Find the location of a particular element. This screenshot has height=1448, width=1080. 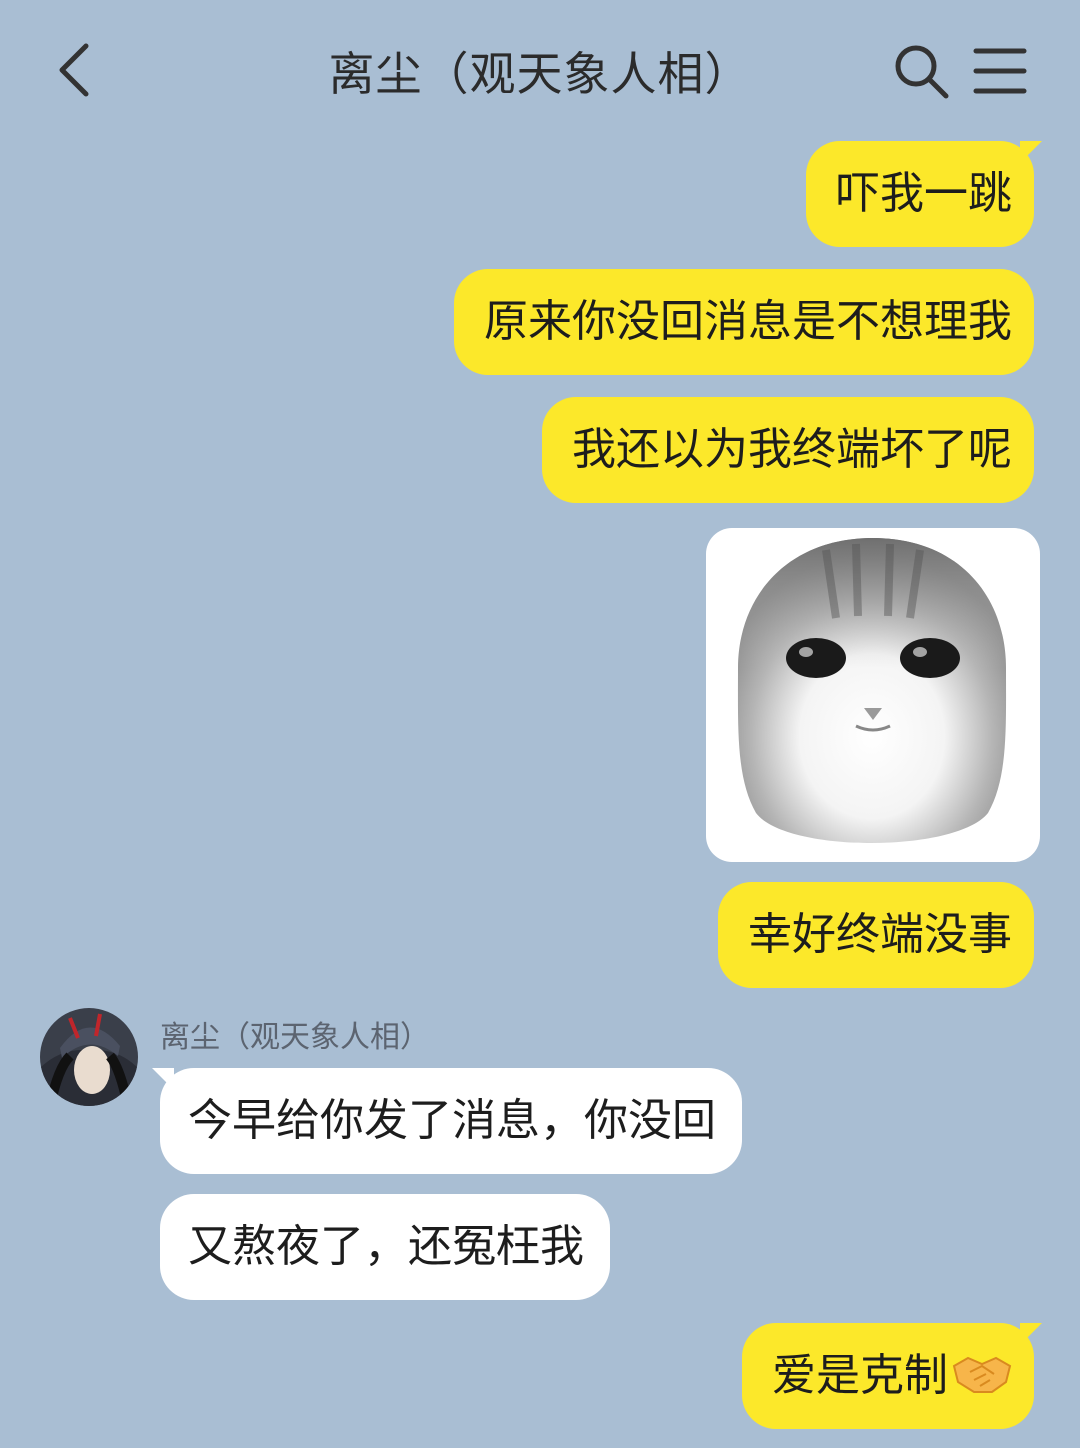

handshake-emoji-icon is located at coordinates (982, 1374).